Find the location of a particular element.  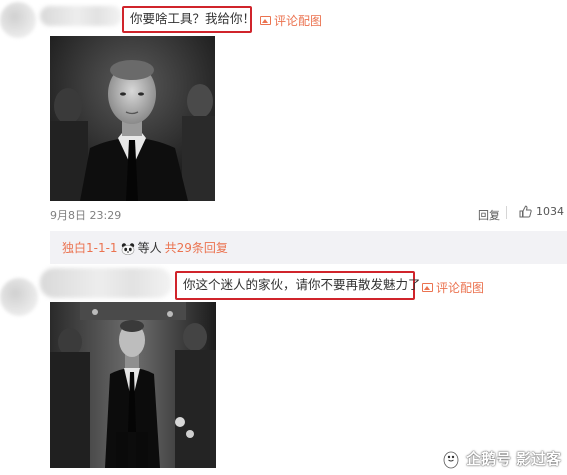

penguin-logo-icon is located at coordinates (451, 459).